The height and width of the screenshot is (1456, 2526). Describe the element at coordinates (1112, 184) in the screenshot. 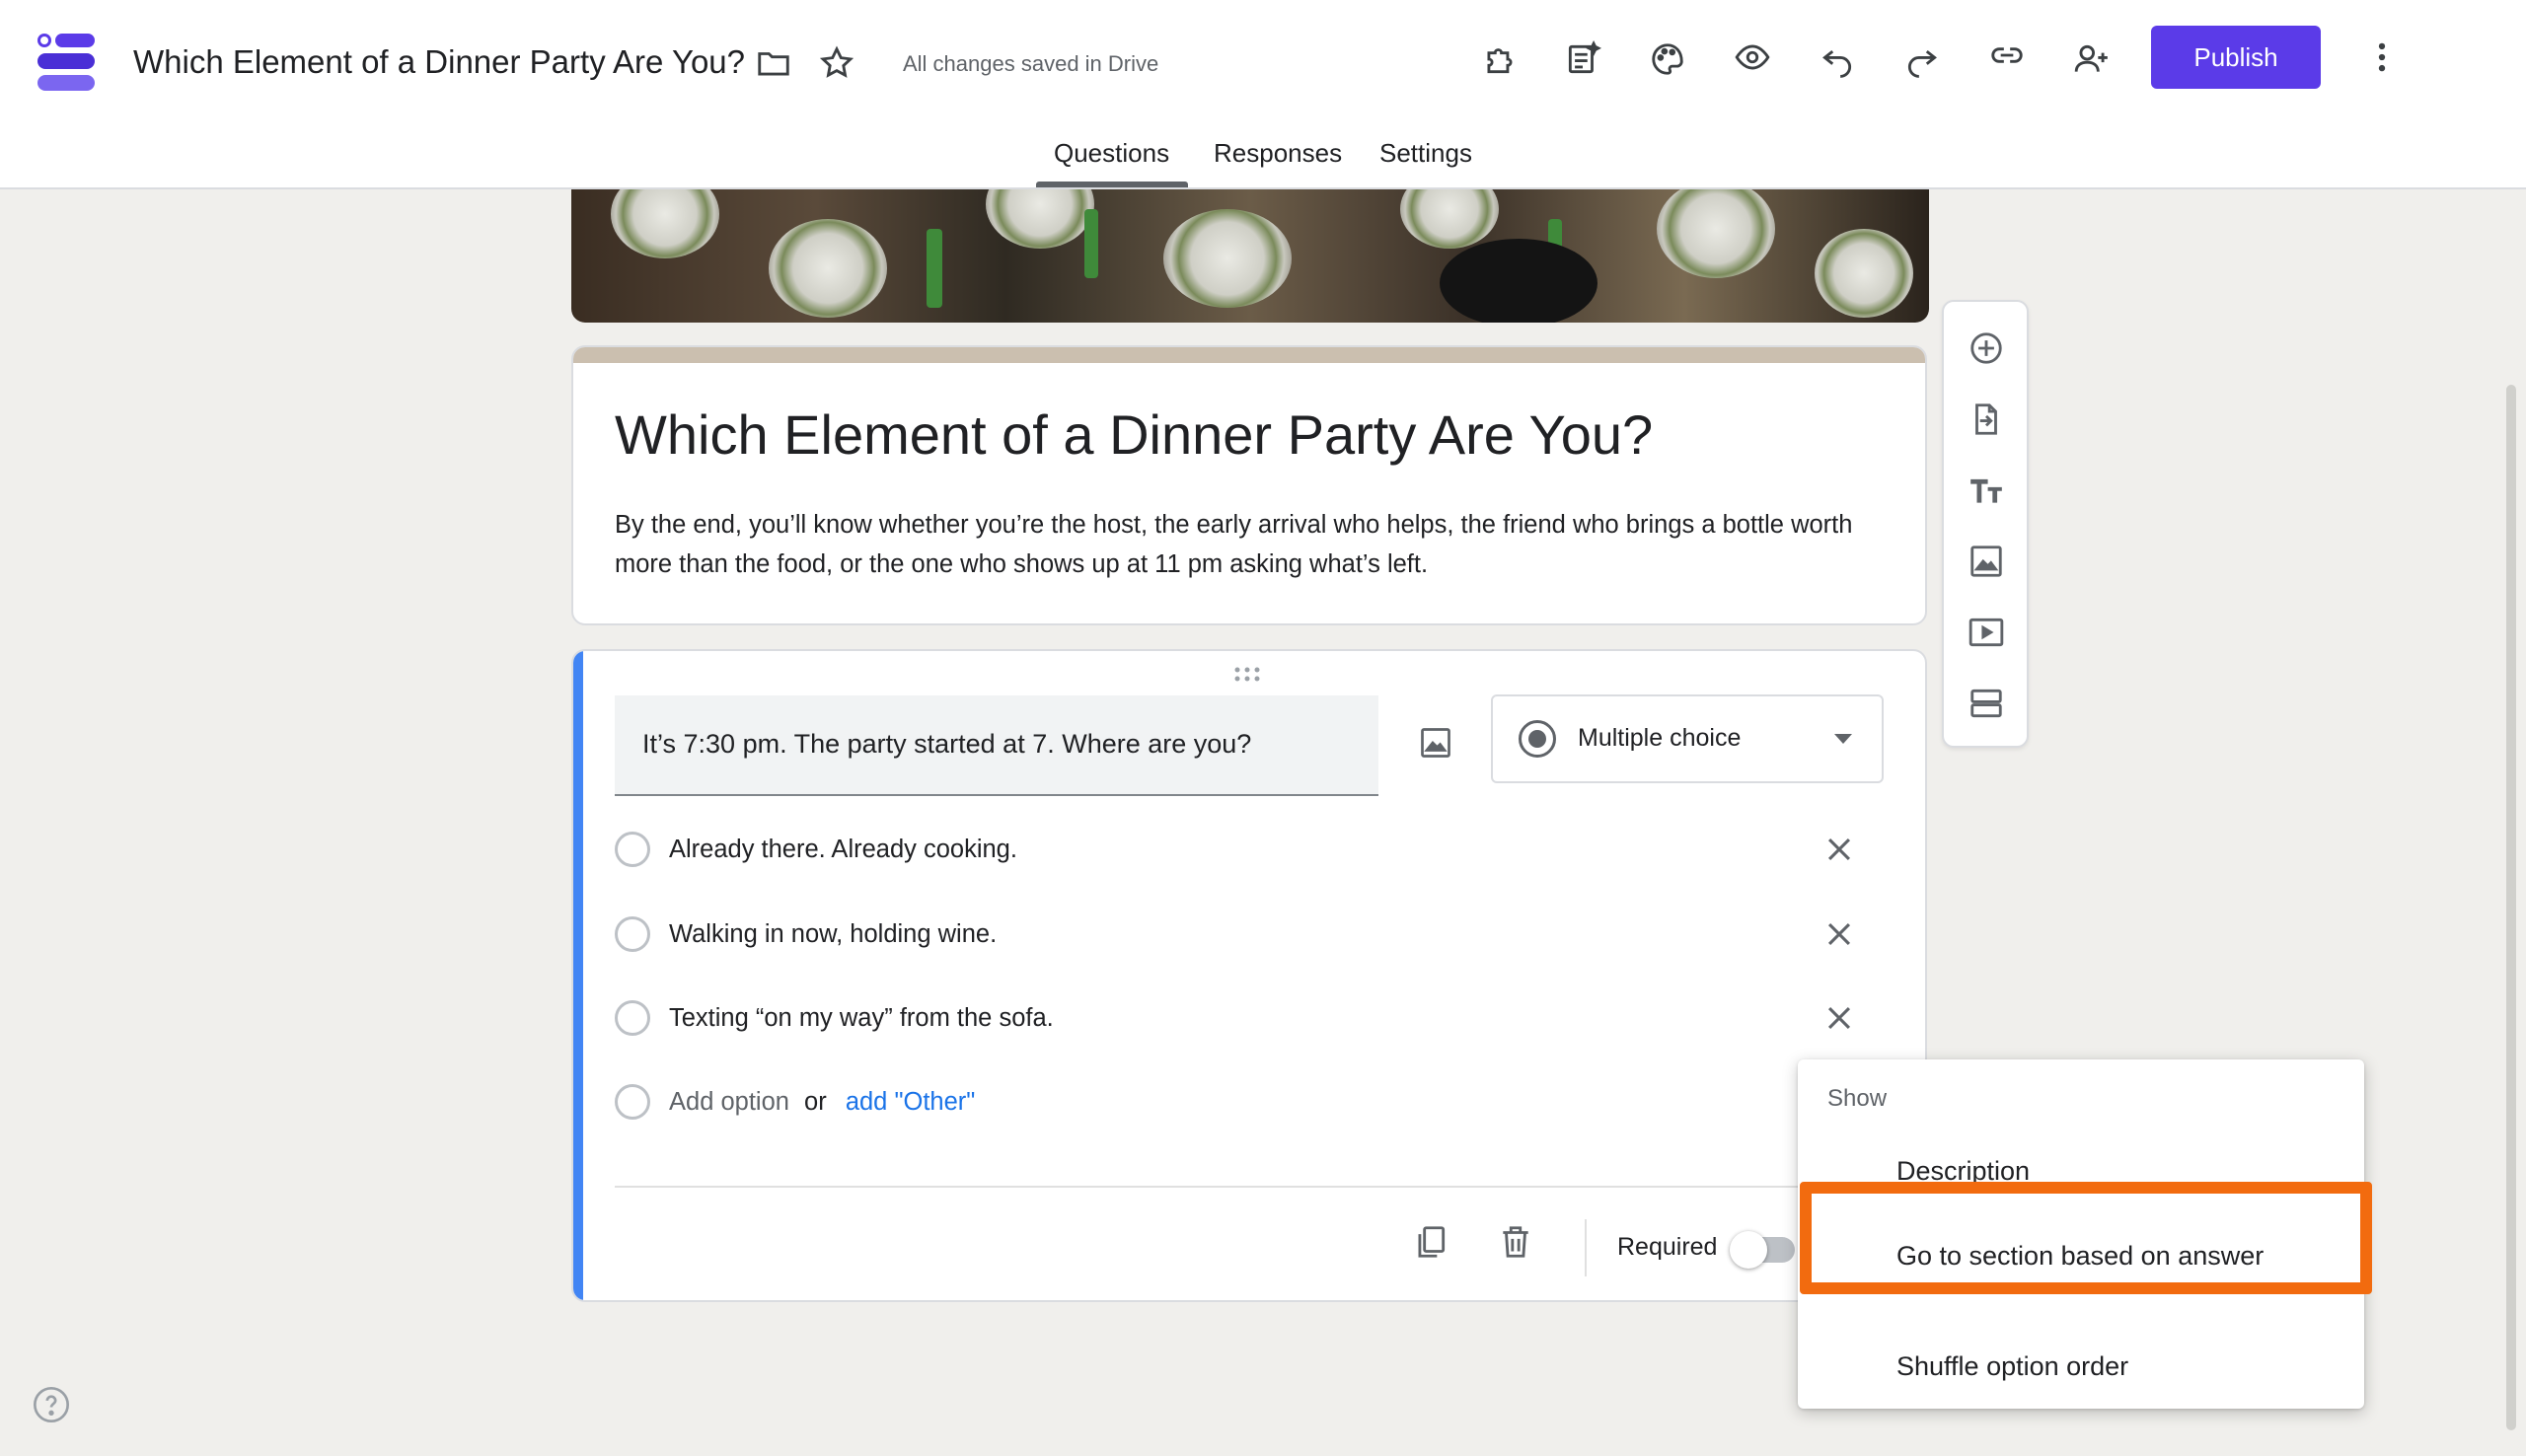

I see `active-tab-indicator` at that location.